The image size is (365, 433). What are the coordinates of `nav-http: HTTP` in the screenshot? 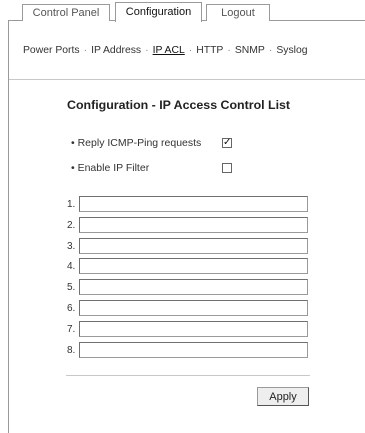 It's located at (209, 50).